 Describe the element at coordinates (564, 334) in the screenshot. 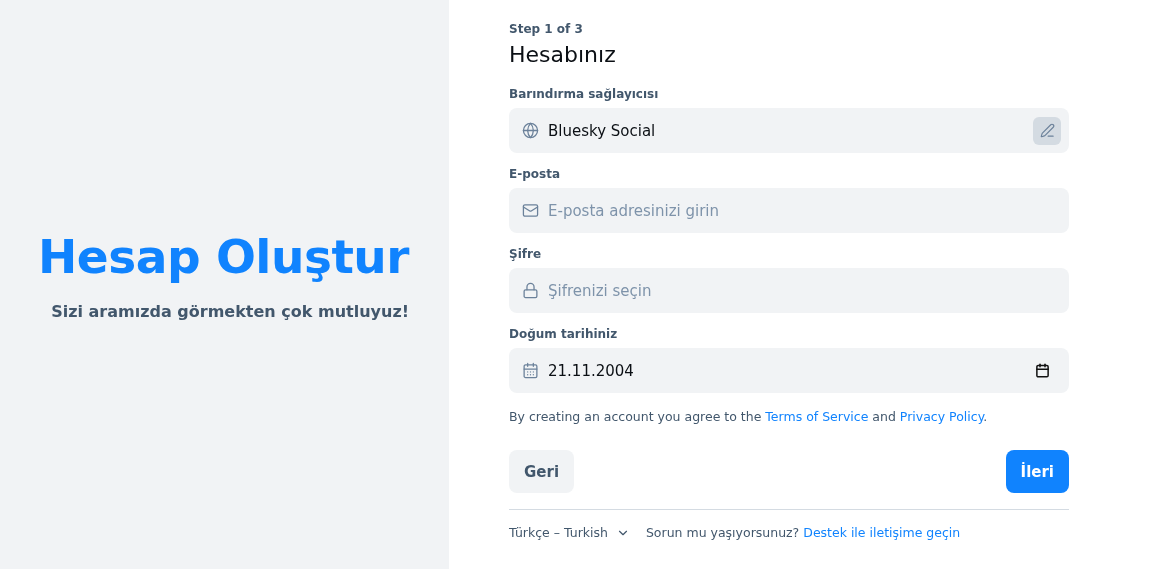

I see `field-label: Doğum tarihiniz` at that location.